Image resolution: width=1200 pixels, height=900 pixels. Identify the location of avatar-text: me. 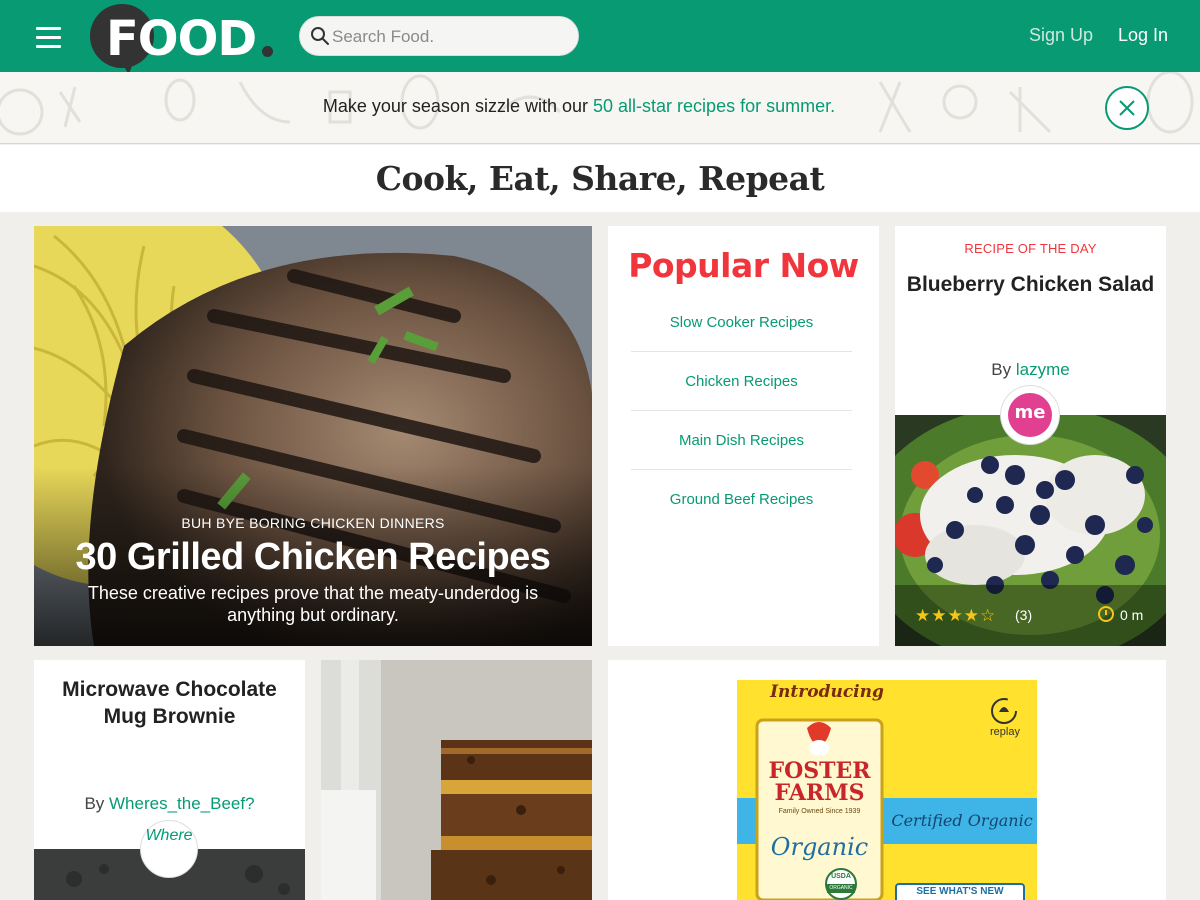
(1030, 415).